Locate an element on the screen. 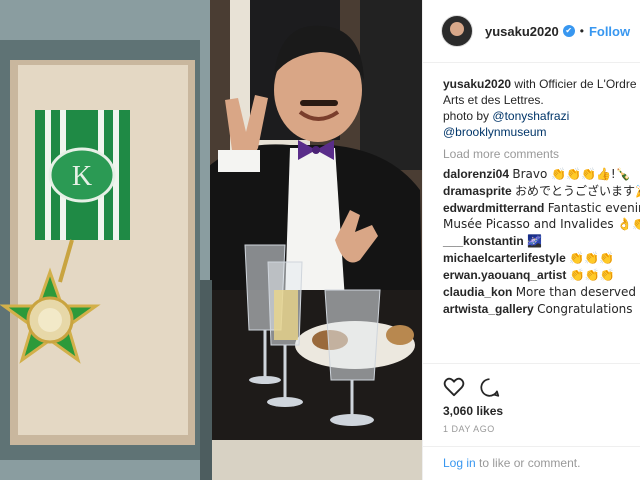  svg-text: K is located at coordinates (82, 176).